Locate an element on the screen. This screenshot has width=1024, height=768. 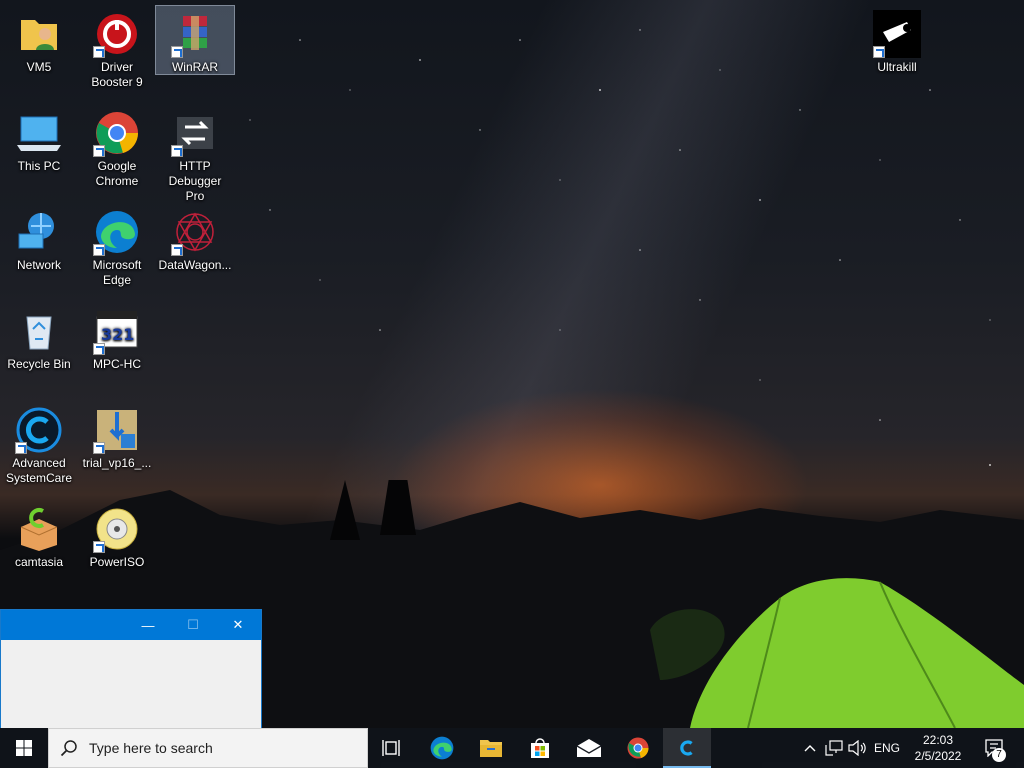
icon-label: PowerISO is located at coordinates (117, 562).